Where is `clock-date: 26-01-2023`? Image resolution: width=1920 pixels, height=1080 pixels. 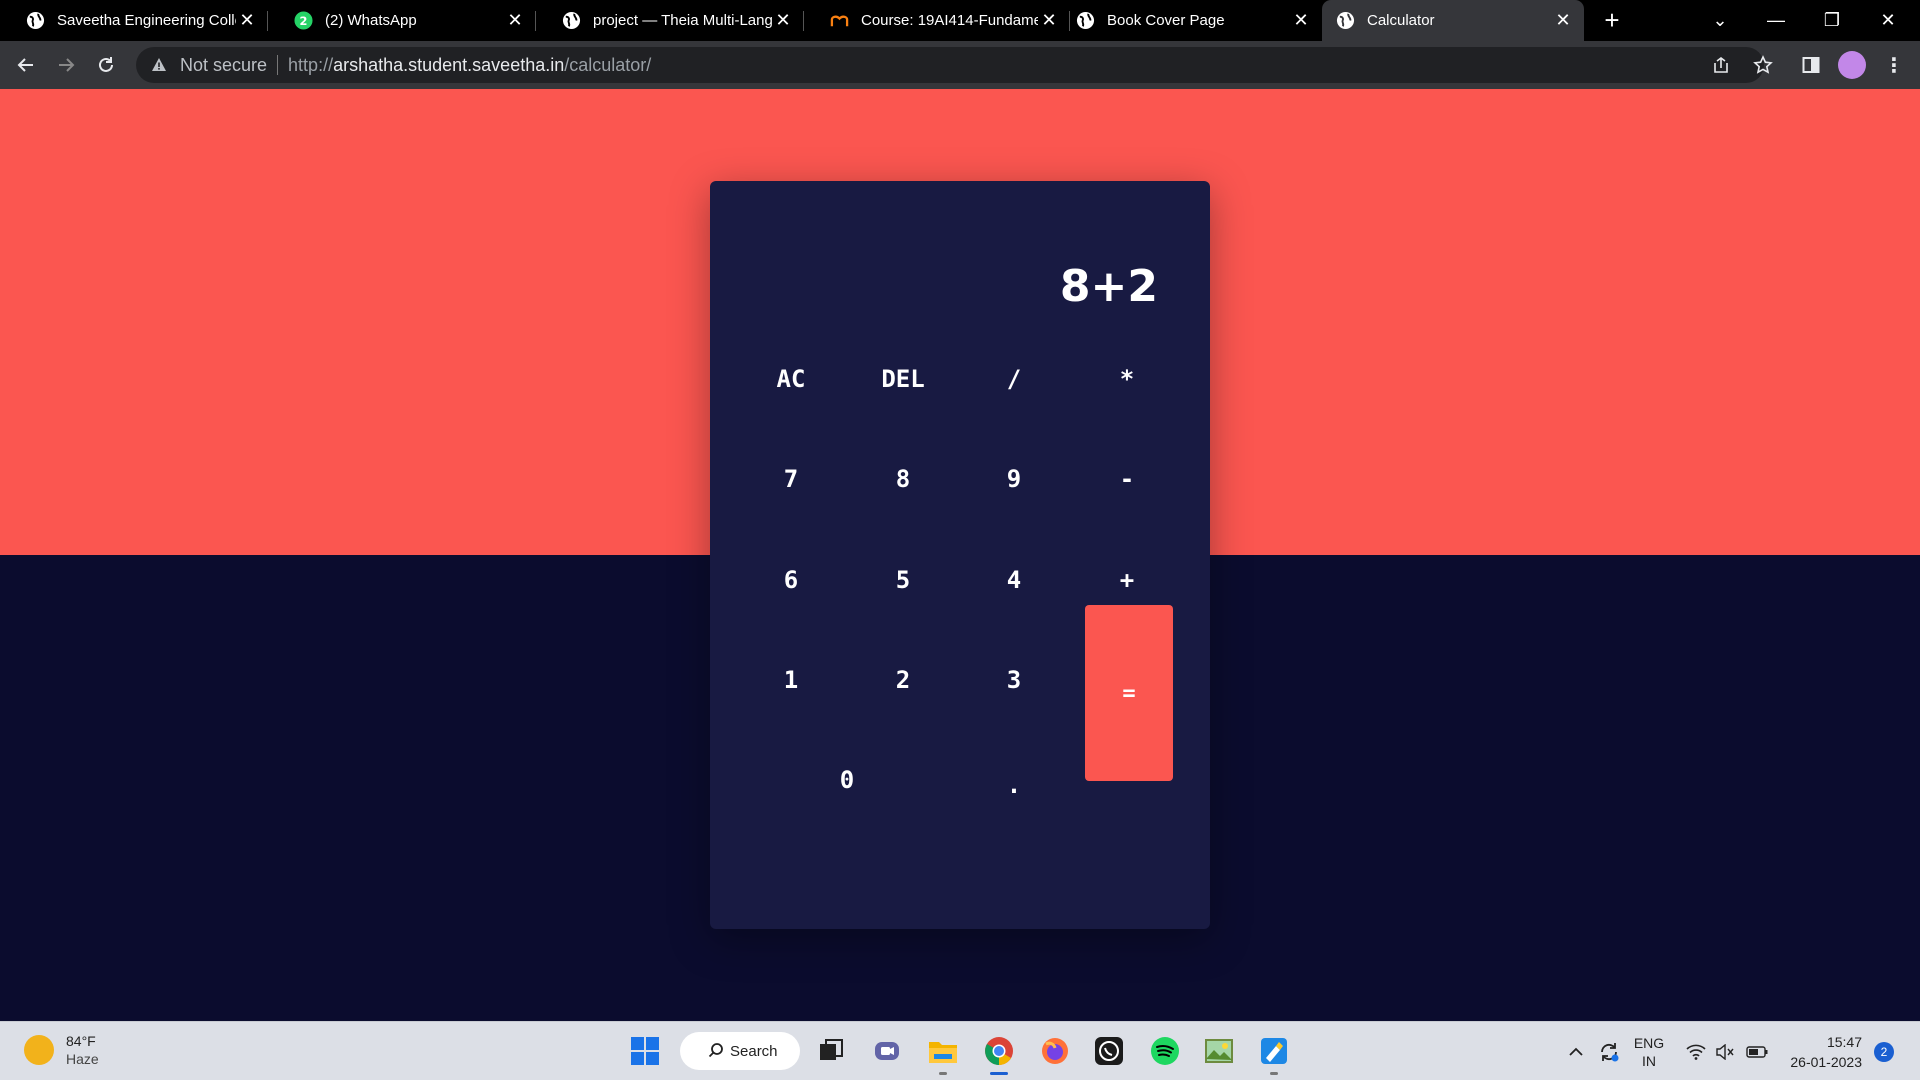 clock-date: 26-01-2023 is located at coordinates (1826, 1062).